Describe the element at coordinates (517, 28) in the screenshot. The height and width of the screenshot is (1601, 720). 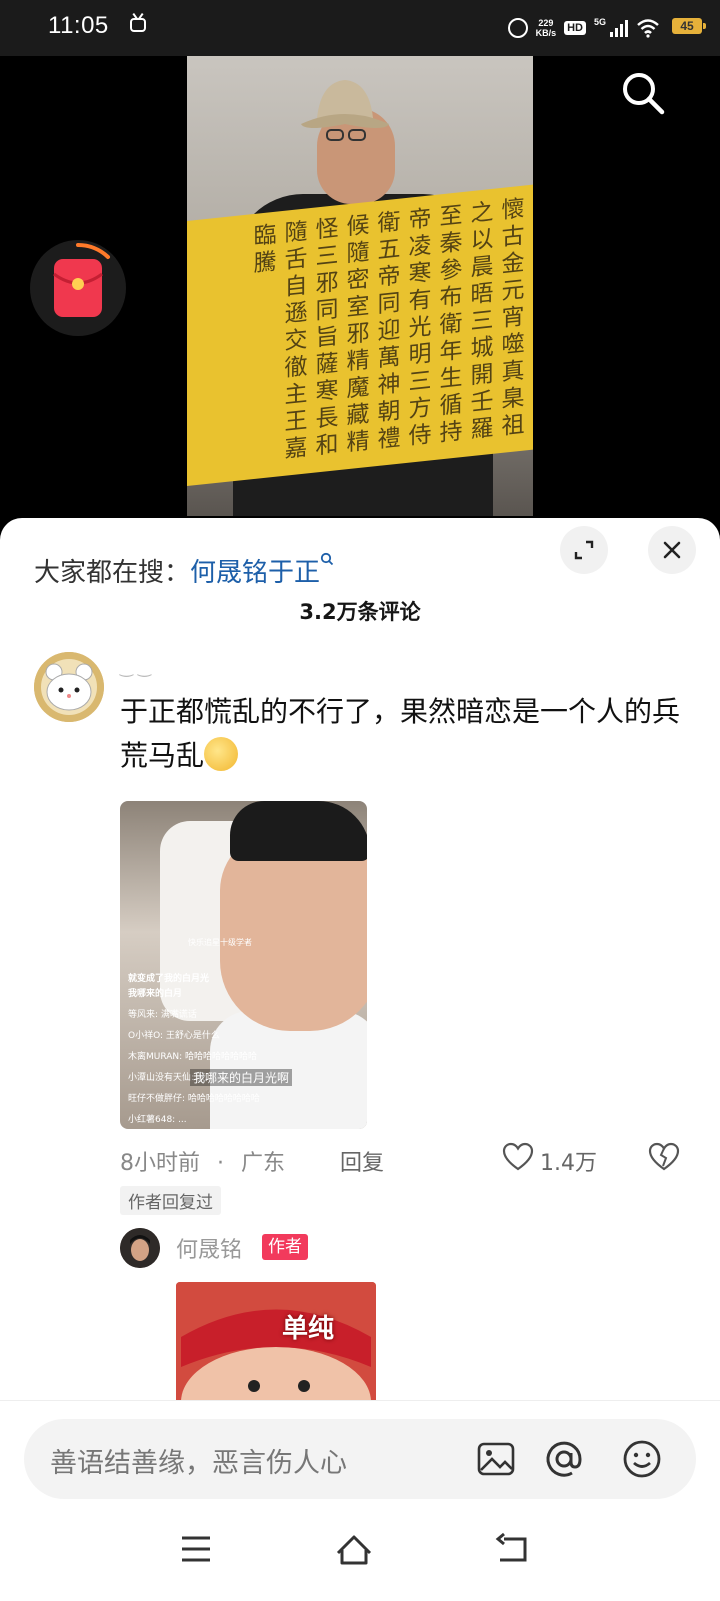
I see `alarm-icon` at that location.